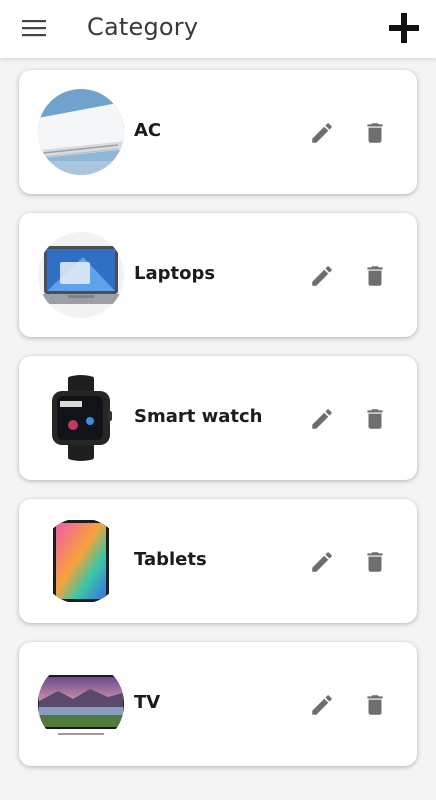 The width and height of the screenshot is (436, 800). Describe the element at coordinates (147, 702) in the screenshot. I see `category-name: TV` at that location.